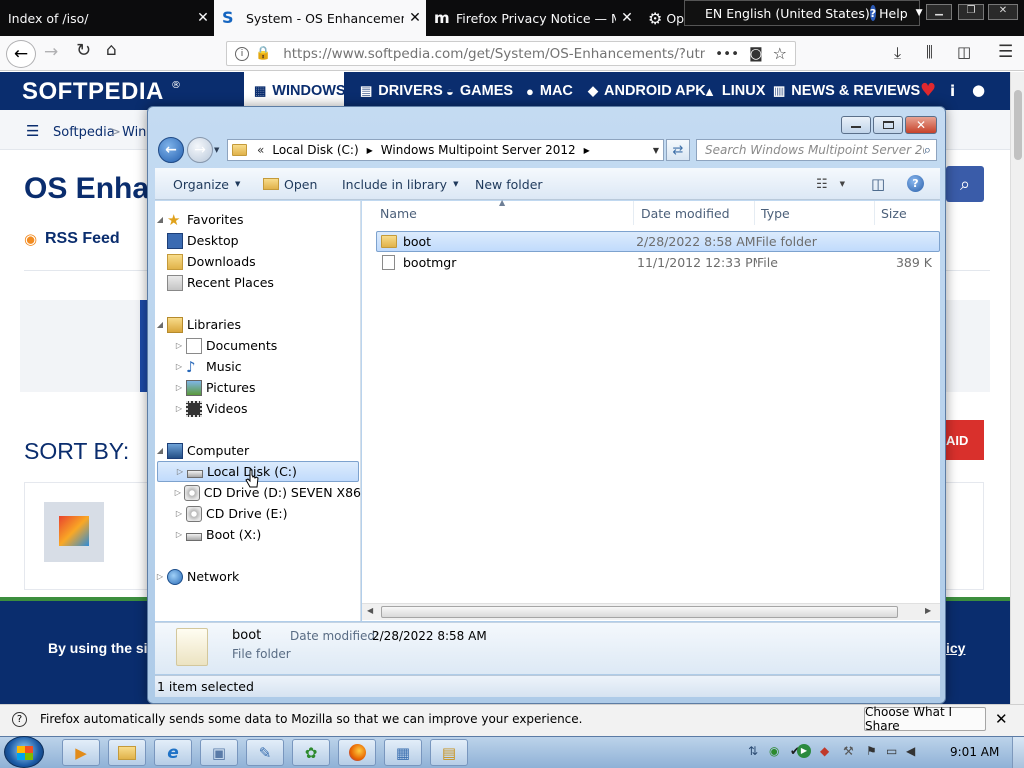 Image resolution: width=1024 pixels, height=768 pixels. What do you see at coordinates (24, 752) in the screenshot?
I see `start-button` at bounding box center [24, 752].